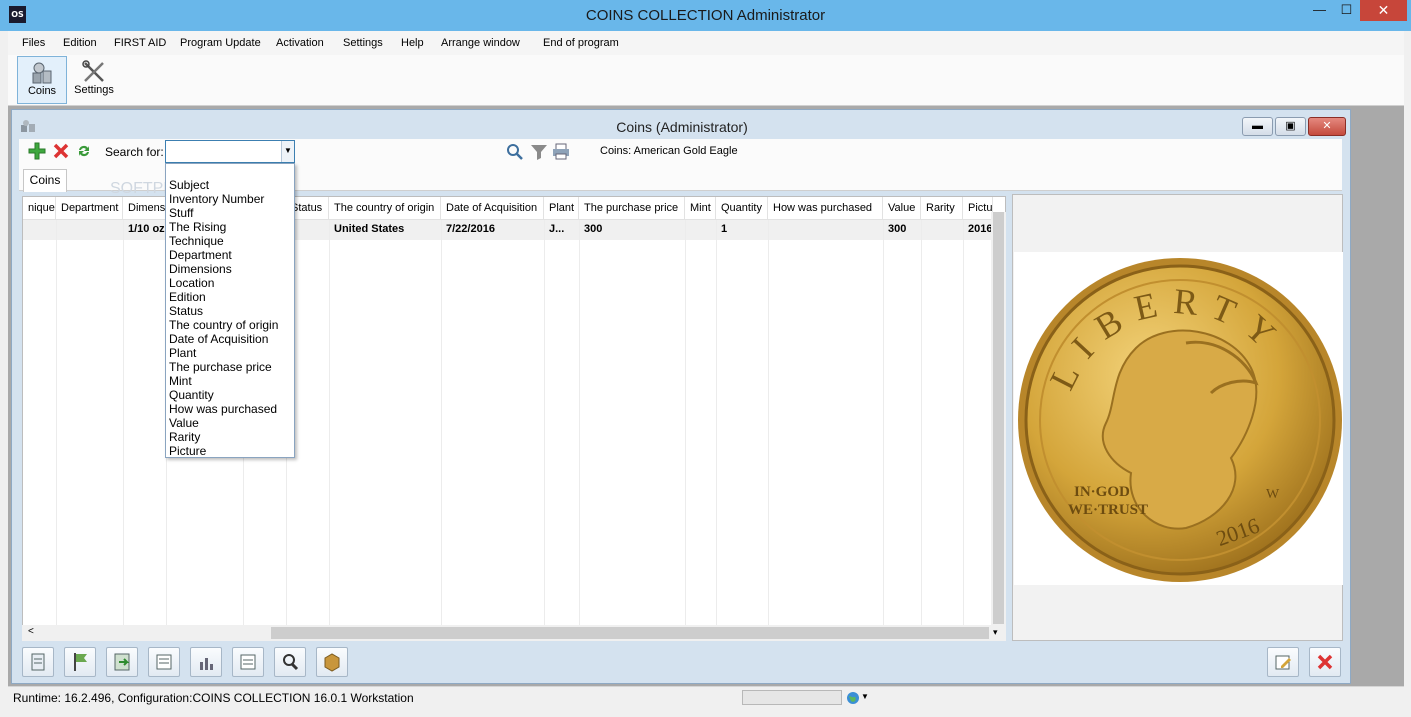 This screenshot has height=717, width=1411. I want to click on maximize-button: ☐, so click(1346, 10).